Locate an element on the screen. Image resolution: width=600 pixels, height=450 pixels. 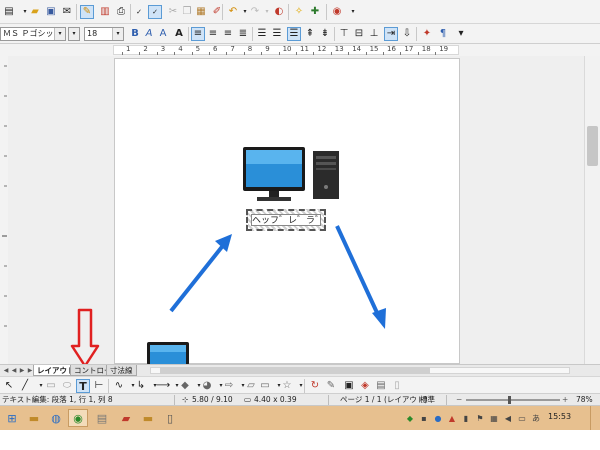
email-icon: ✉ is located at coordinates (67, 12).